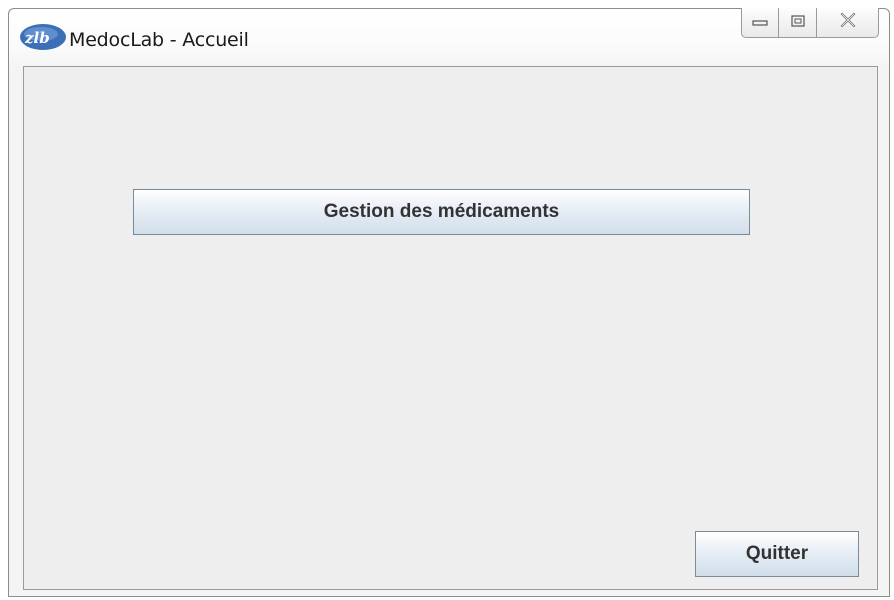 This screenshot has height=600, width=894. I want to click on minimize-icon, so click(760, 23).